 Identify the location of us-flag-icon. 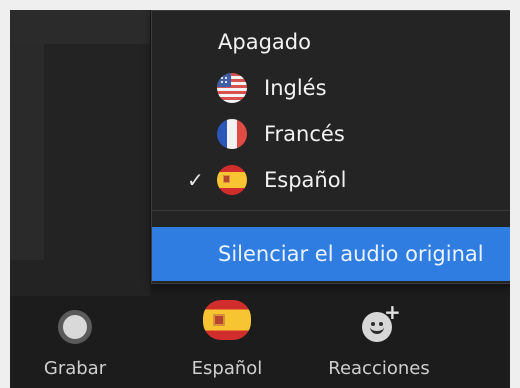
(232, 88).